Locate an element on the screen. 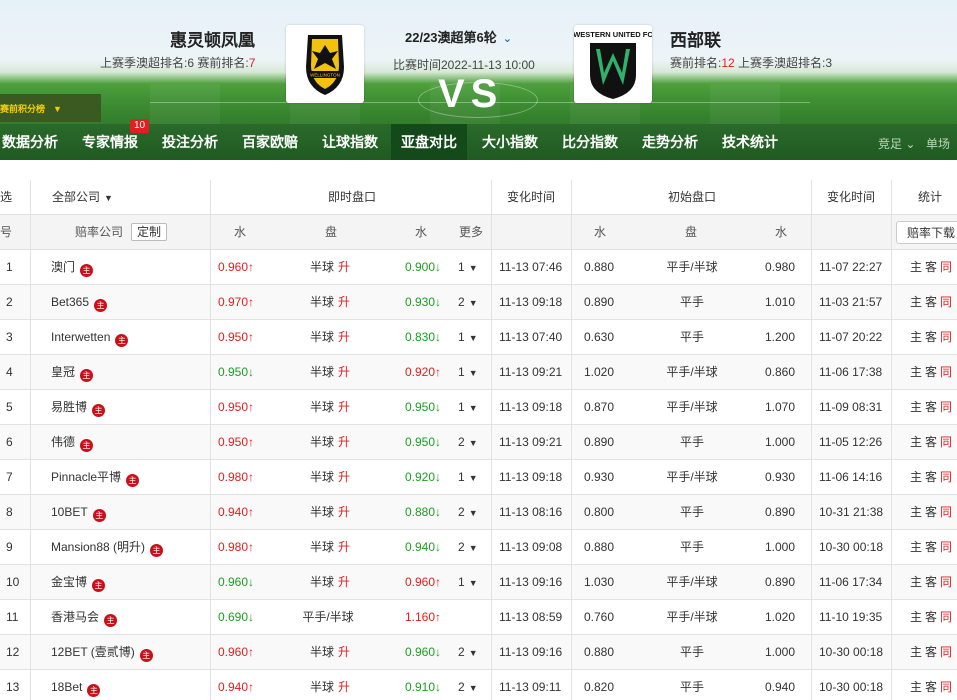  customize-button: 定制 is located at coordinates (149, 232).